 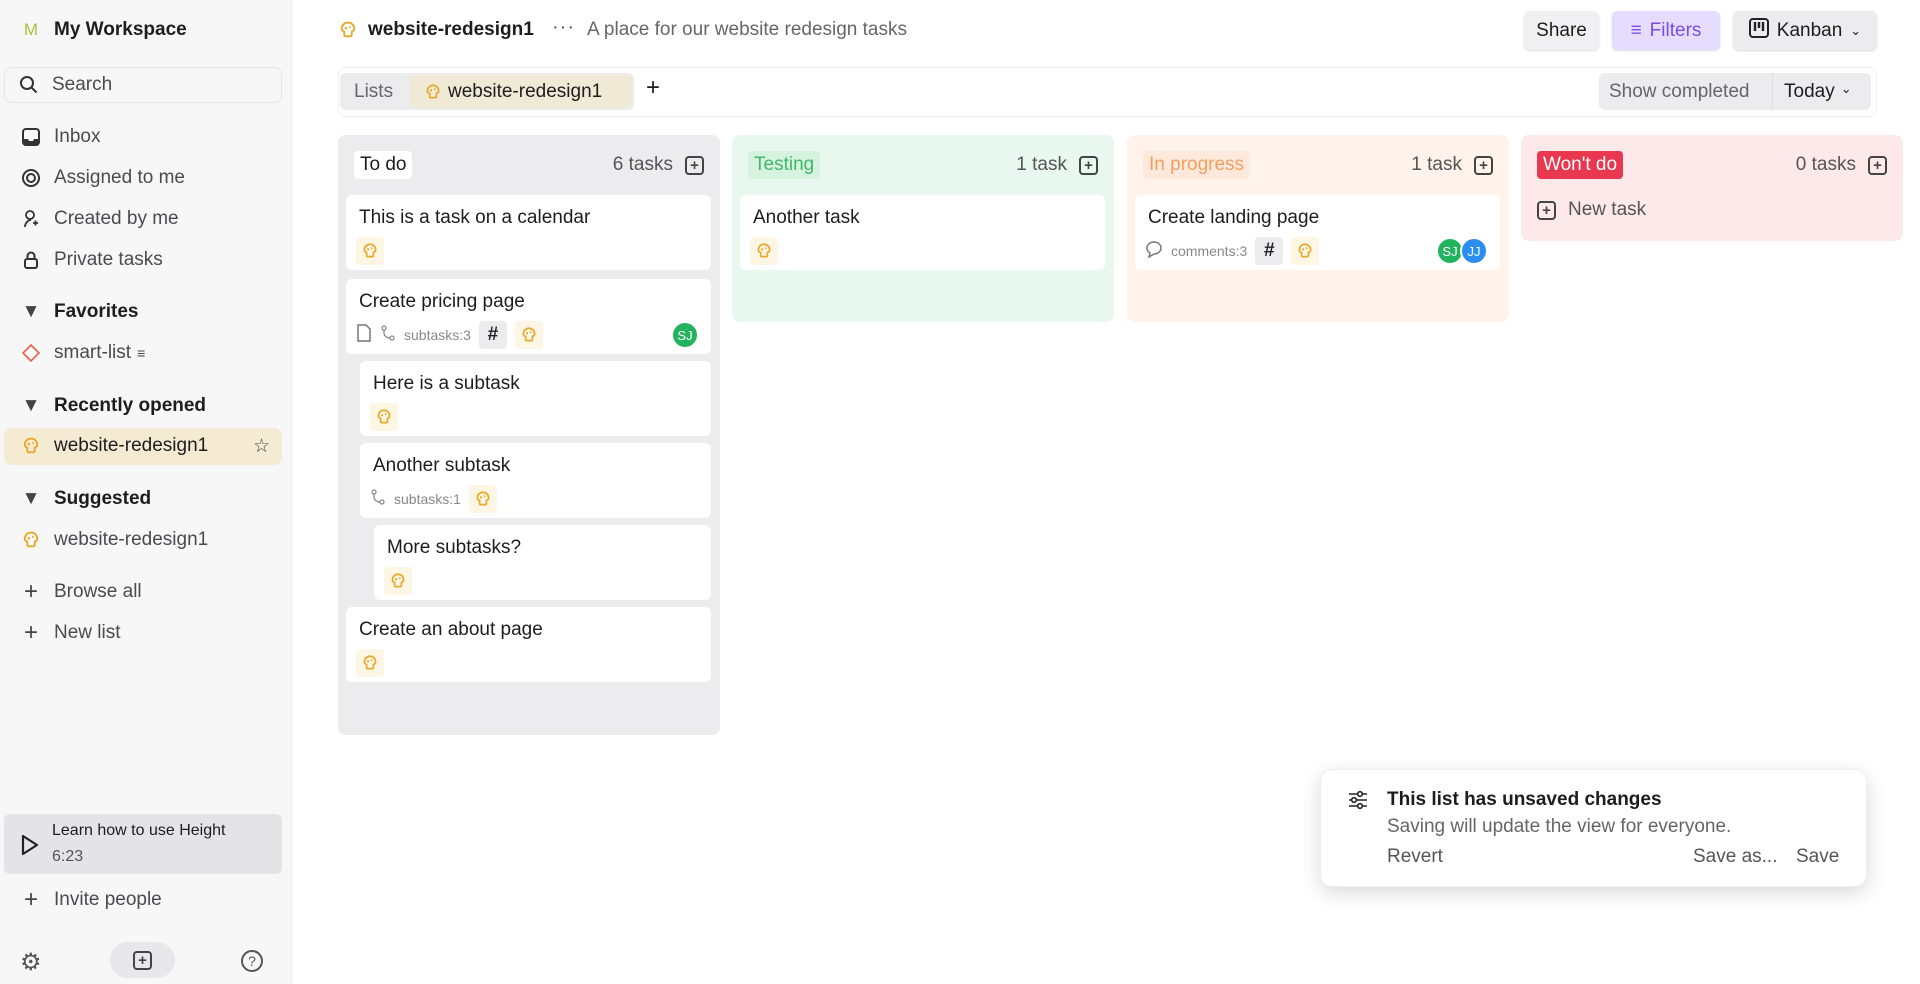 What do you see at coordinates (442, 301) in the screenshot?
I see `task-title: Create pricing page` at bounding box center [442, 301].